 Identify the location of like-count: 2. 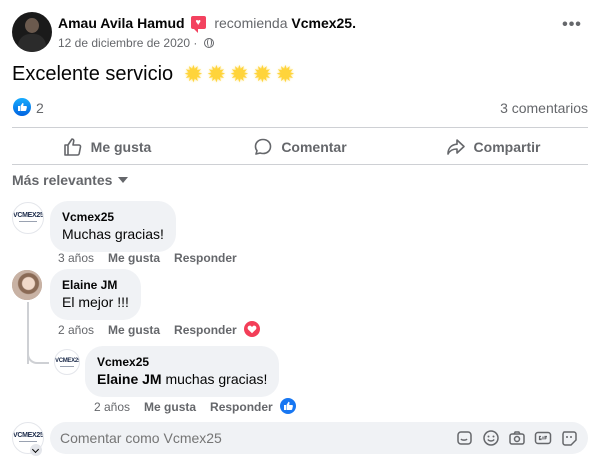
(40, 108).